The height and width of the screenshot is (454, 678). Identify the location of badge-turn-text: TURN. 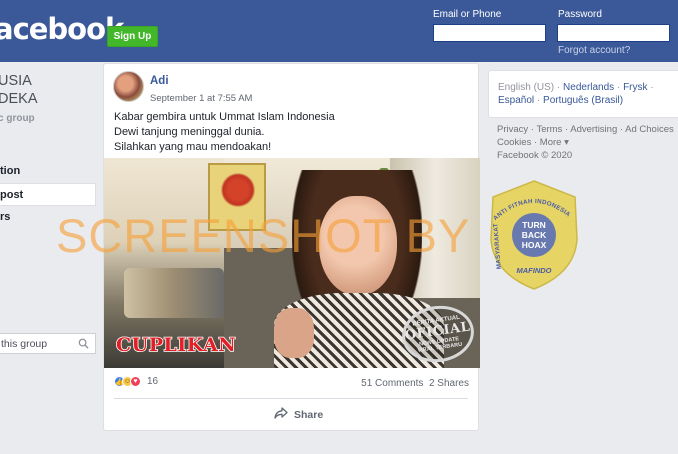
(534, 225).